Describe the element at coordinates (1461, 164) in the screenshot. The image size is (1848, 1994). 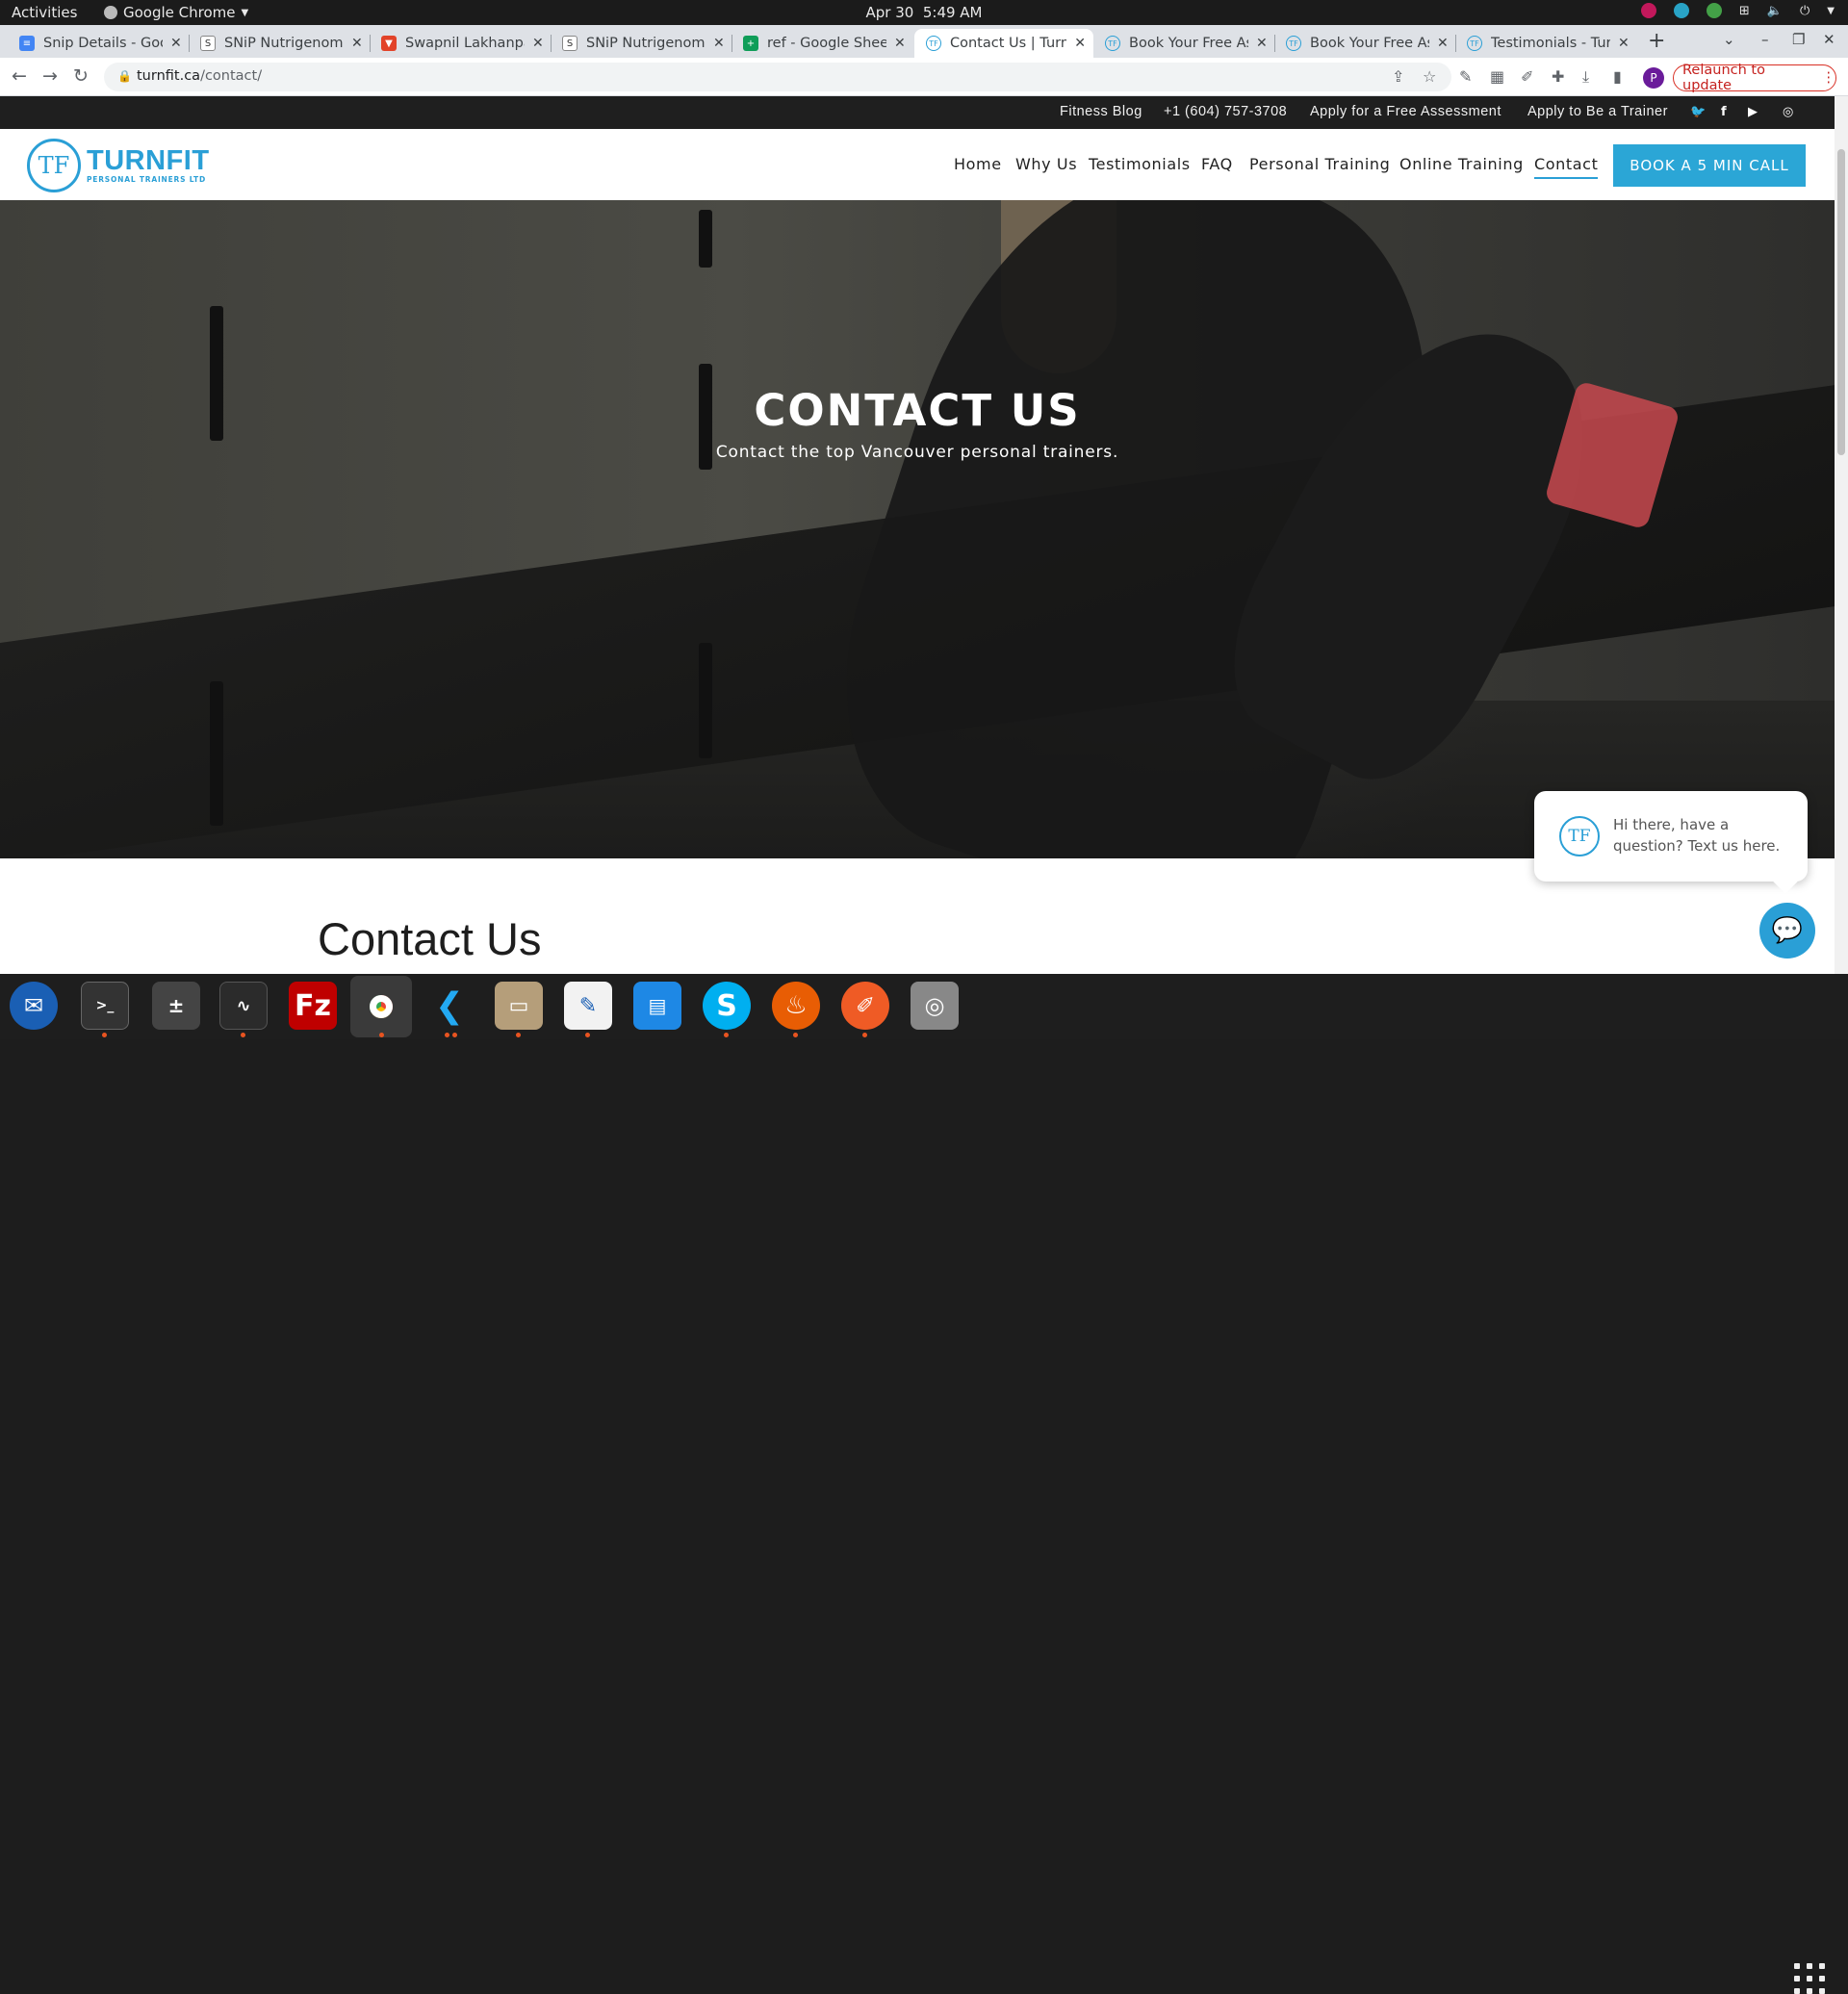
I see `nav-online-training: Online Training` at that location.